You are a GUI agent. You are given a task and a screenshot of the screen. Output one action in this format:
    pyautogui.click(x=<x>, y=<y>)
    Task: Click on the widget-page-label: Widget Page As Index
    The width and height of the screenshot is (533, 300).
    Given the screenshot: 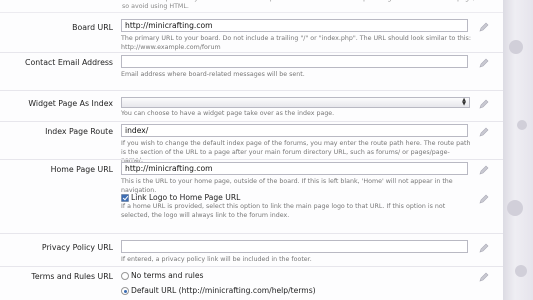 What is the action you would take?
    pyautogui.click(x=70, y=103)
    